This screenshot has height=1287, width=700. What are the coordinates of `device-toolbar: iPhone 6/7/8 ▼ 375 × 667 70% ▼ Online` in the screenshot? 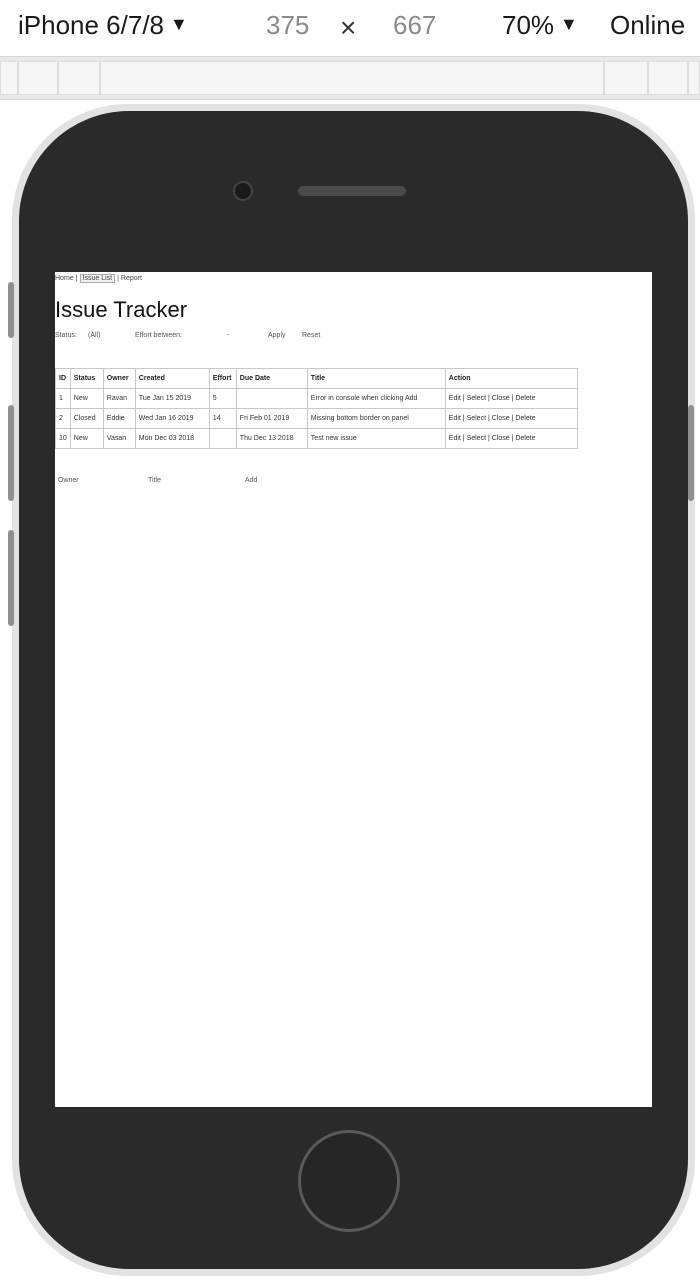 It's located at (350, 28).